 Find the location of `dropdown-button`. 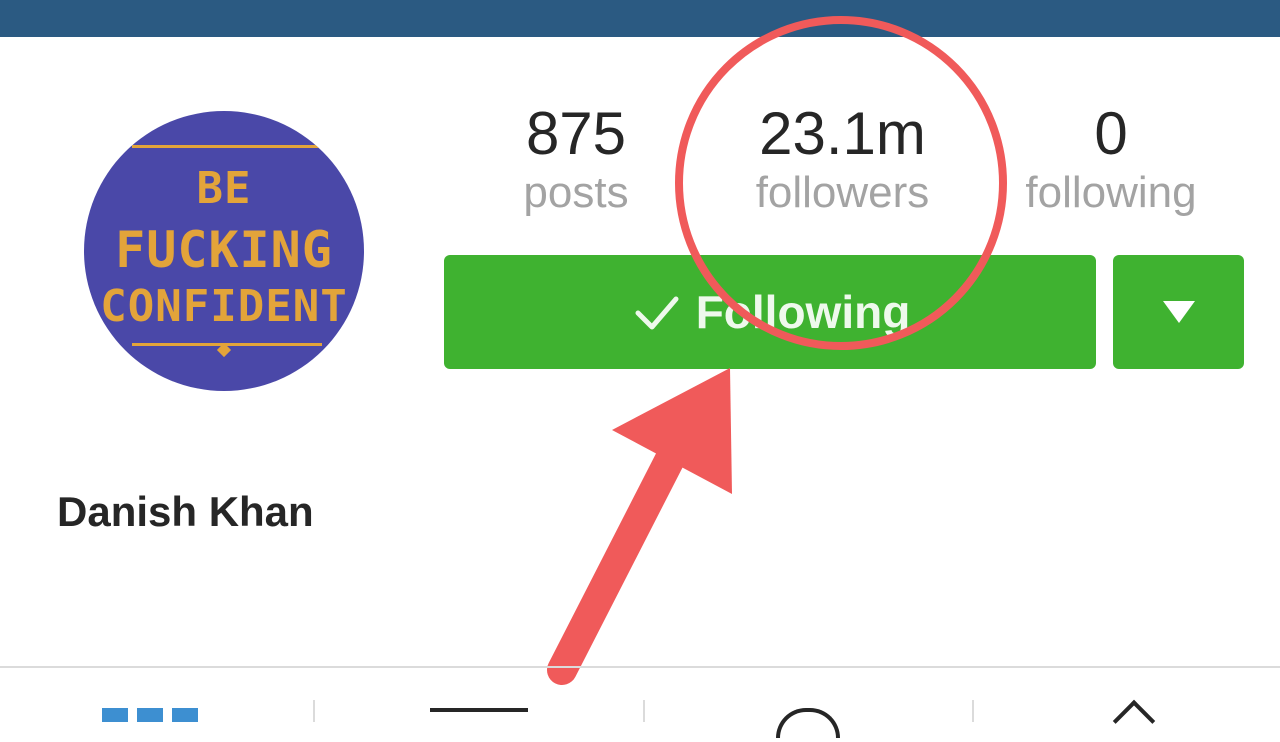

dropdown-button is located at coordinates (1178, 312).